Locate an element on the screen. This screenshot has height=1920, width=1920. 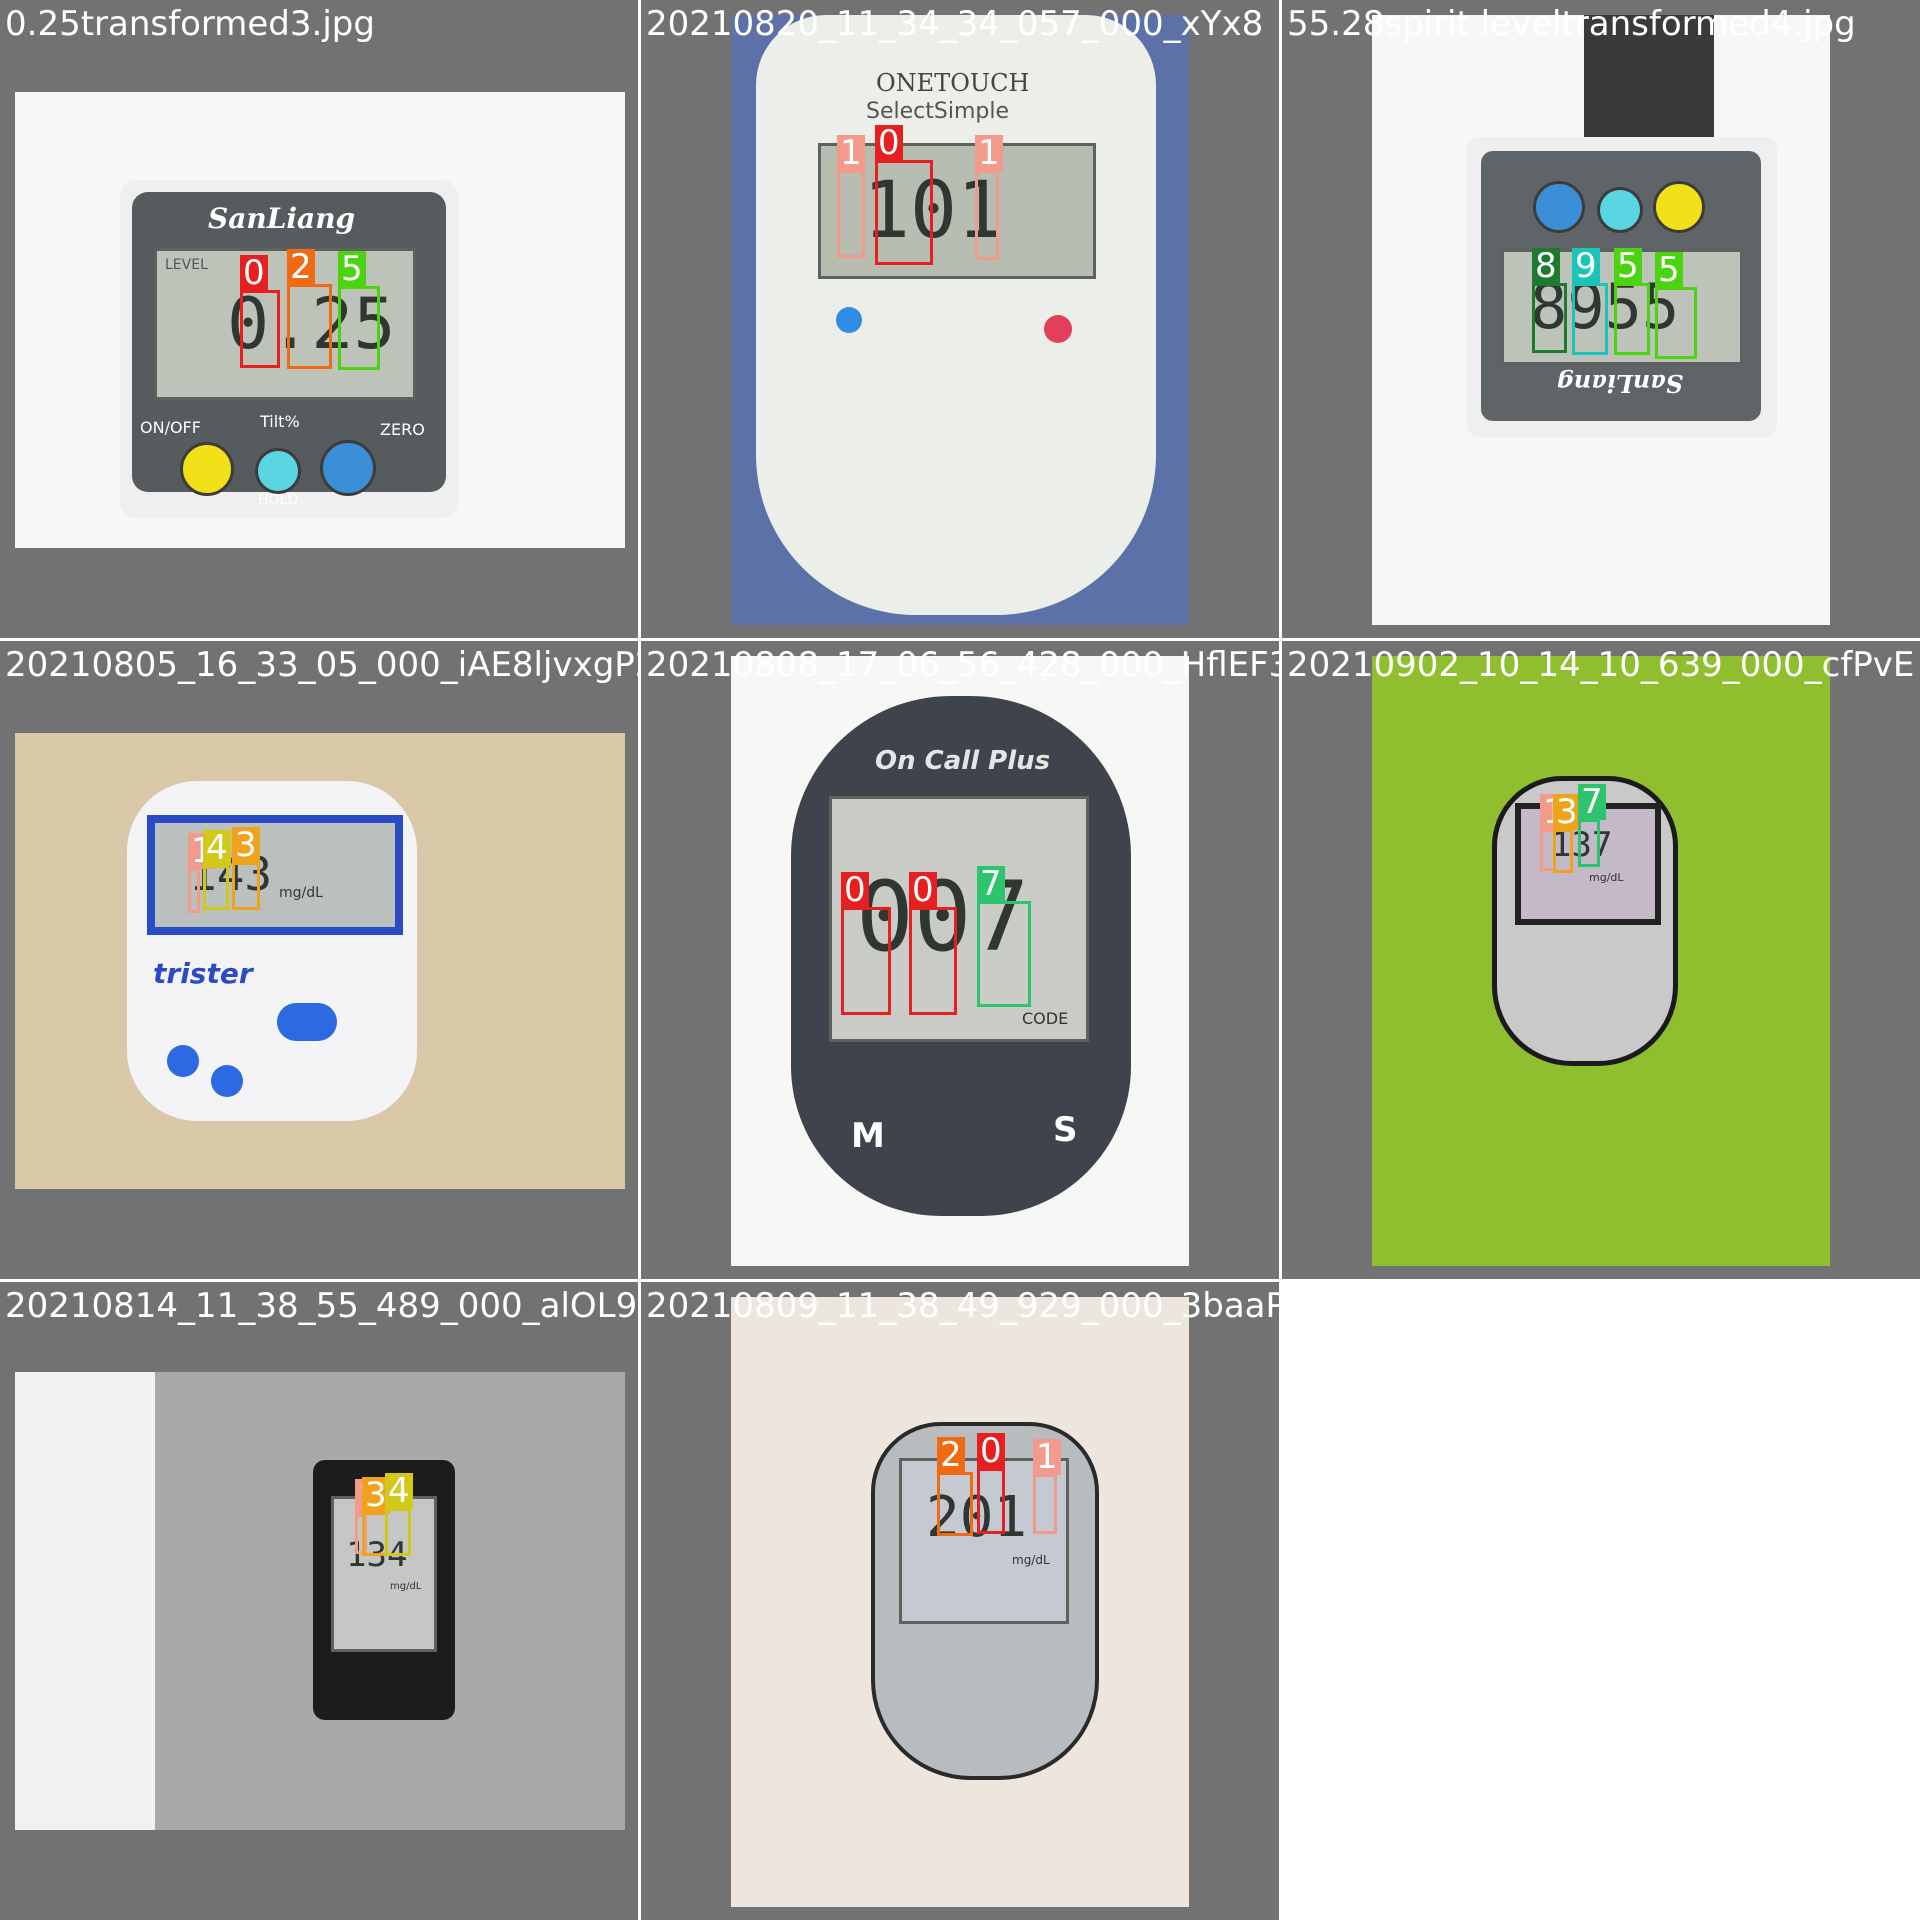
tile-title: 20210808_17_06_56_428_000_HflEF32Fz9VzHC is located at coordinates (962, 665).